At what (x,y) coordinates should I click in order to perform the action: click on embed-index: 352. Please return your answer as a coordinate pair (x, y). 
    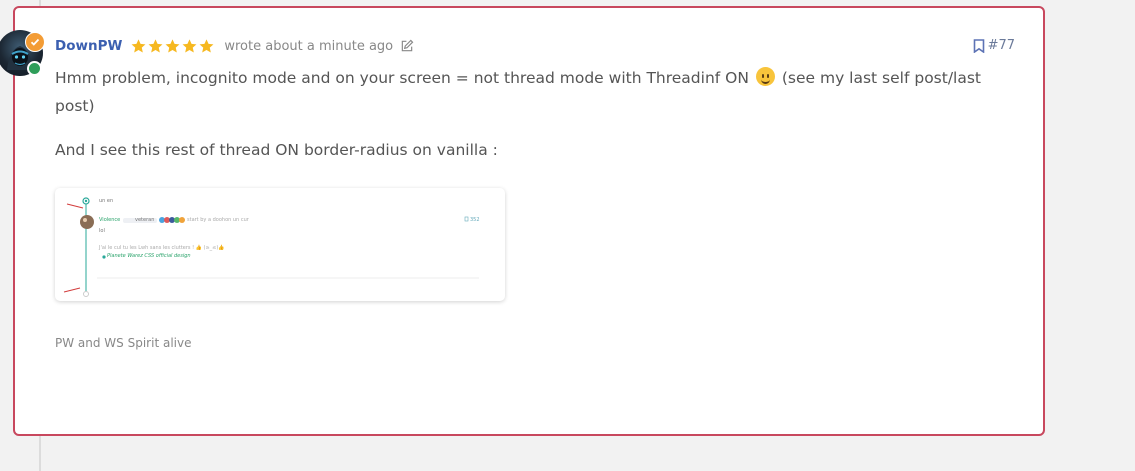
    Looking at the image, I should click on (475, 220).